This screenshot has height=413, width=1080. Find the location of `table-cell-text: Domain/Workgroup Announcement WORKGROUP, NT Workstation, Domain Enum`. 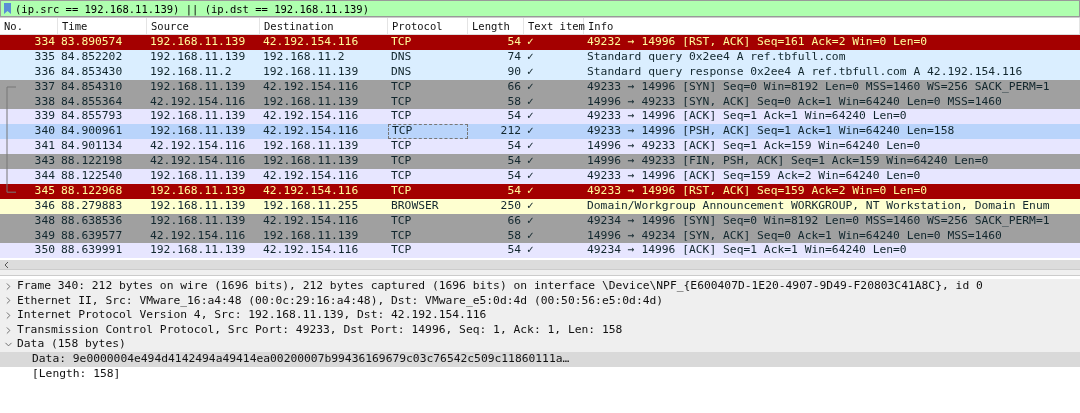

table-cell-text: Domain/Workgroup Announcement WORKGROUP, NT Workstation, Domain Enum is located at coordinates (818, 206).